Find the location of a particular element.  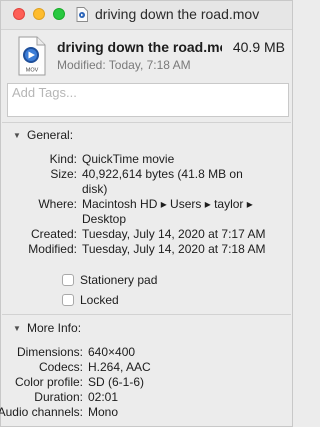

row-value: Tuesday, July 14, 2020 at 7:18 AM is located at coordinates (174, 249).